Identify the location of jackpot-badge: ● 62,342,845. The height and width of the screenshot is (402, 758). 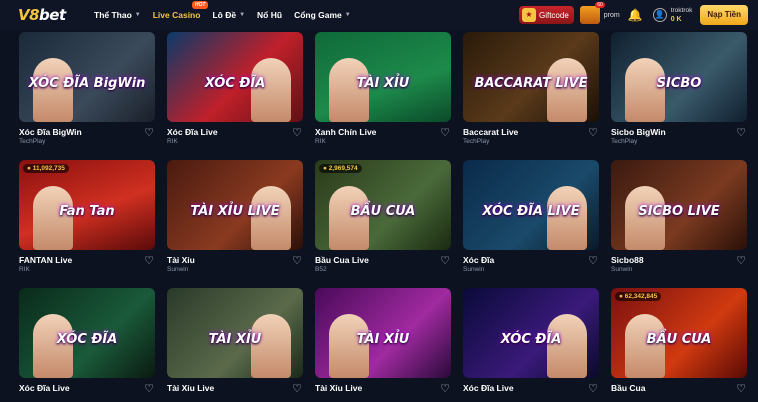
(638, 296).